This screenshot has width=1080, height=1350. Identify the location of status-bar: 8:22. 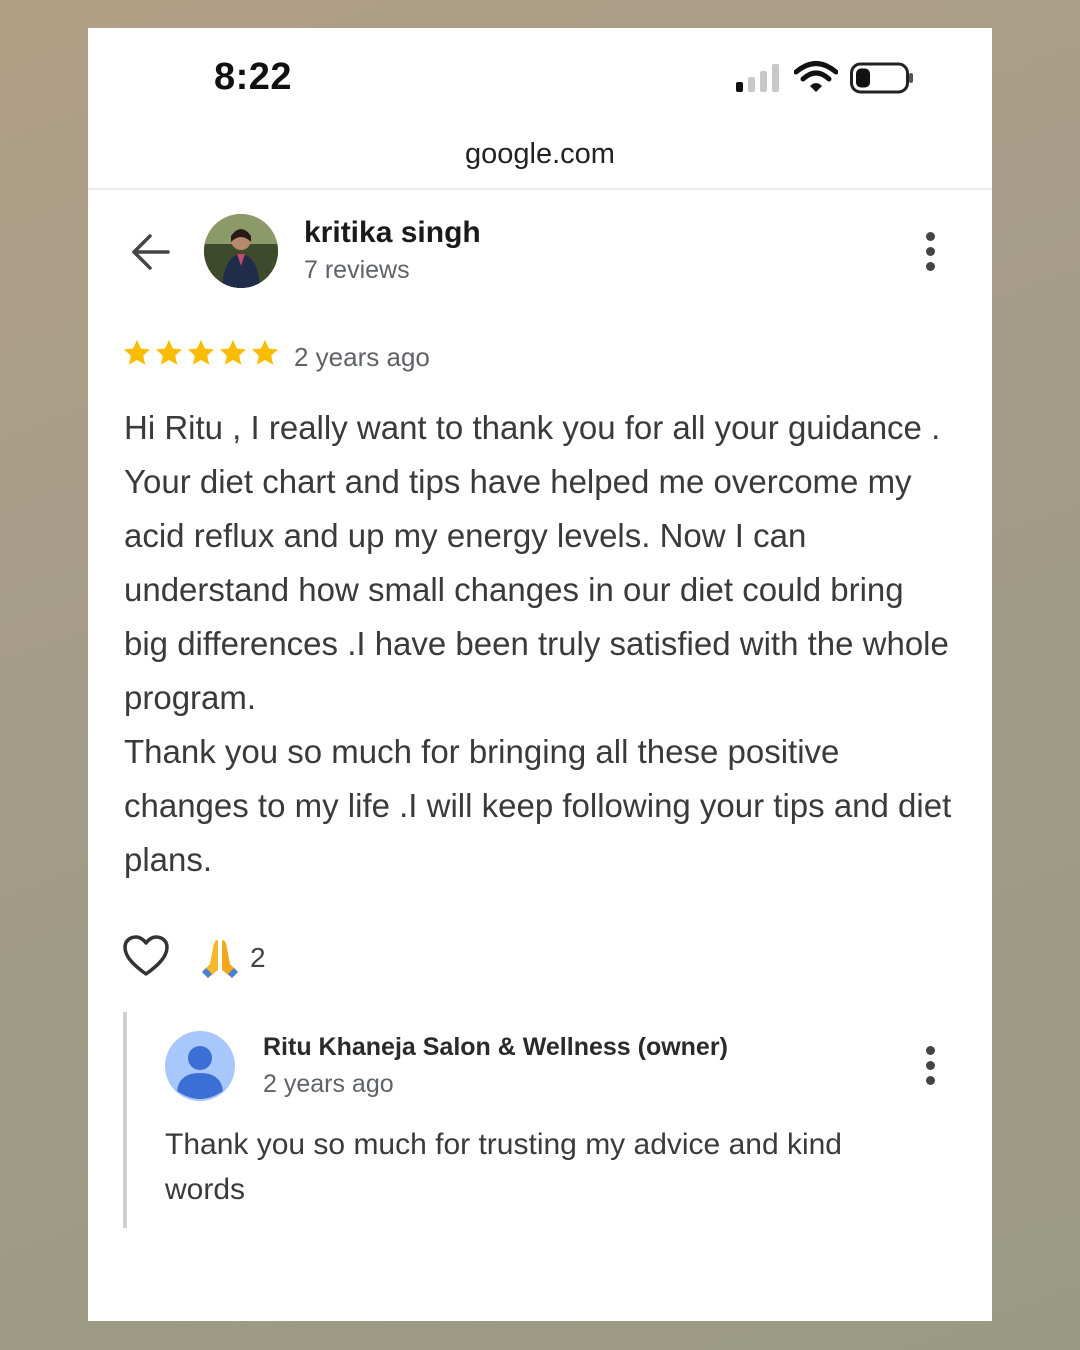
(540, 78).